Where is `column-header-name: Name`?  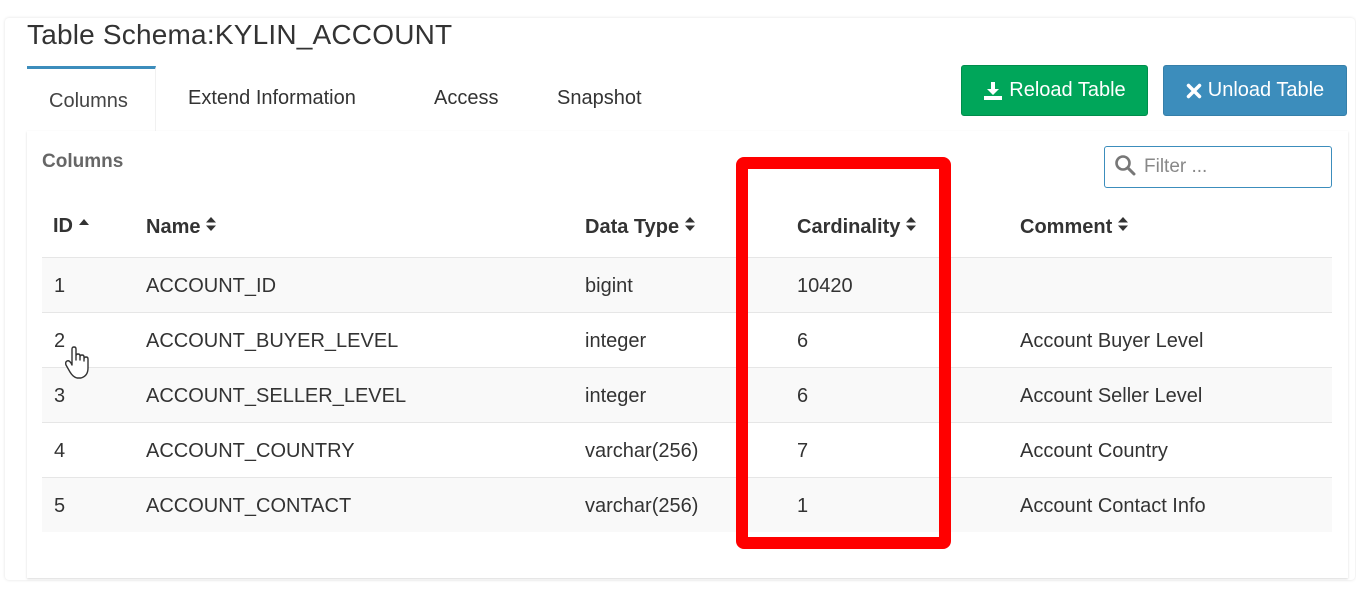 column-header-name: Name is located at coordinates (181, 227).